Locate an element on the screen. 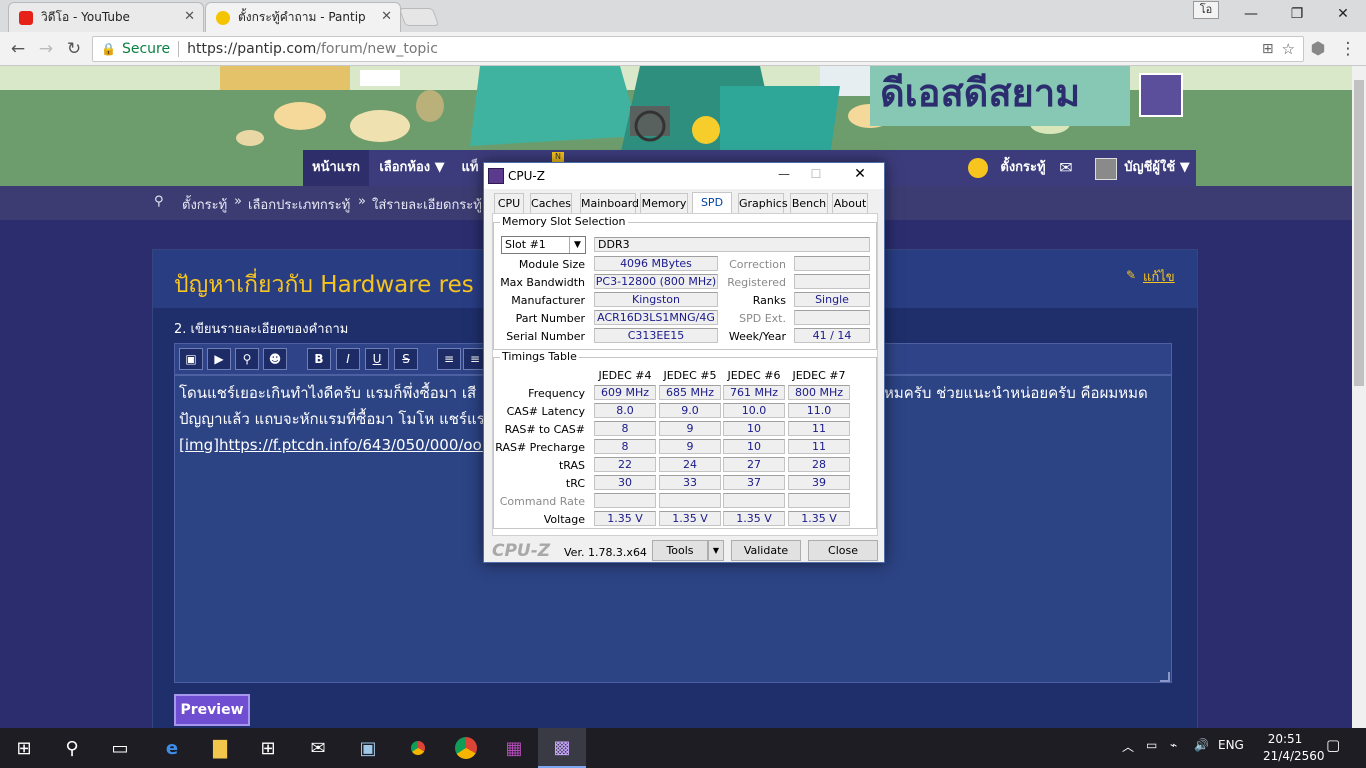  task-view-icon: ▭ is located at coordinates (120, 748).